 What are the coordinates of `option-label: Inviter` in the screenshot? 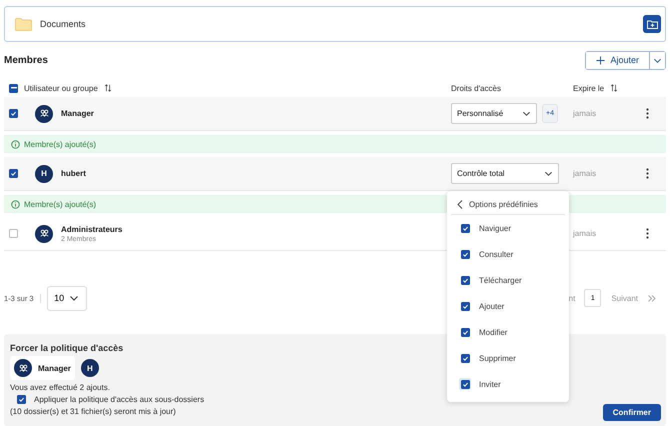 It's located at (490, 384).